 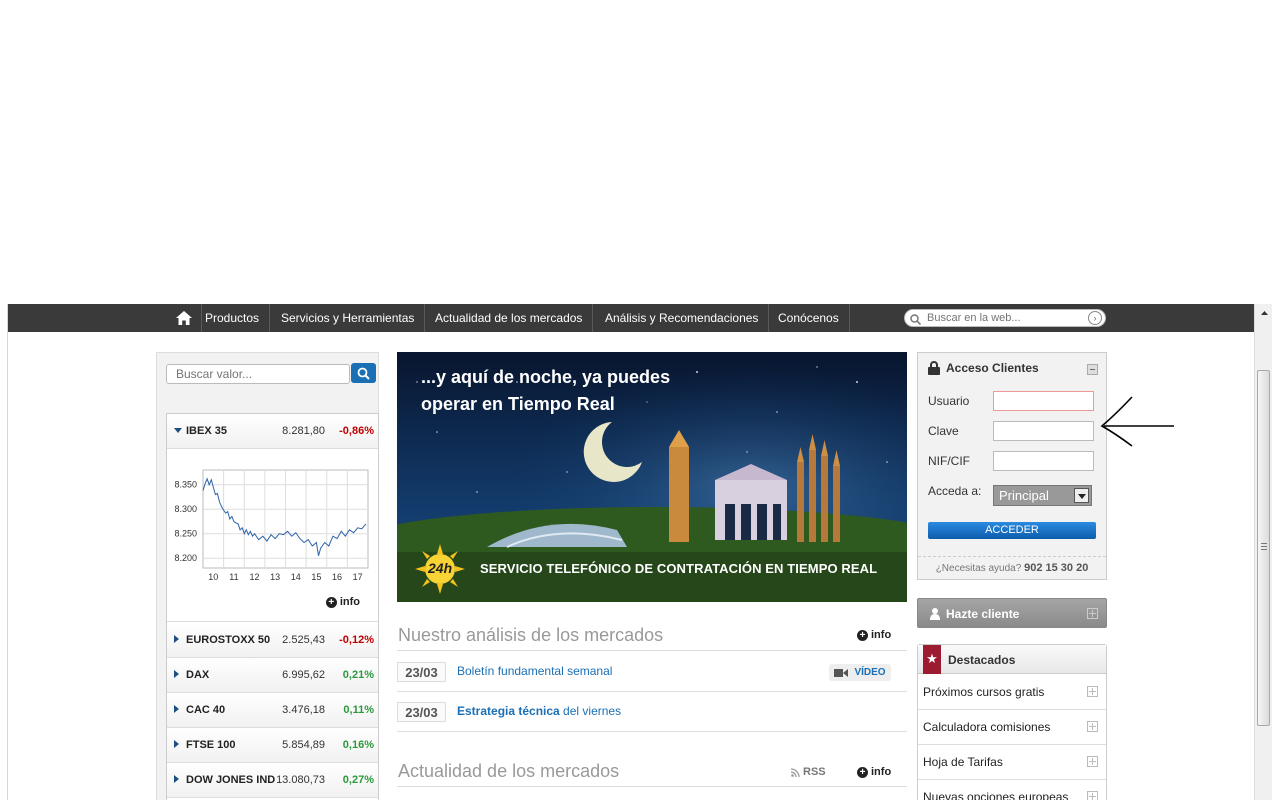 I want to click on window-left-edge, so click(x=4, y=552).